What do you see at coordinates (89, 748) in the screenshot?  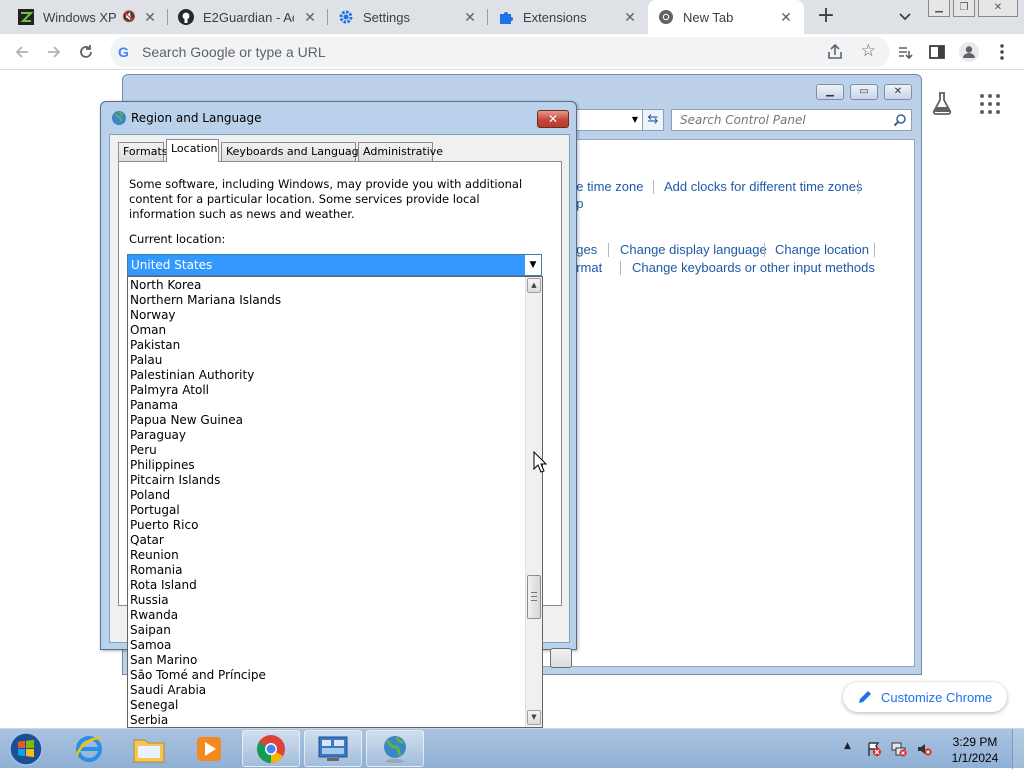 I see `taskbar-internet-explorer` at bounding box center [89, 748].